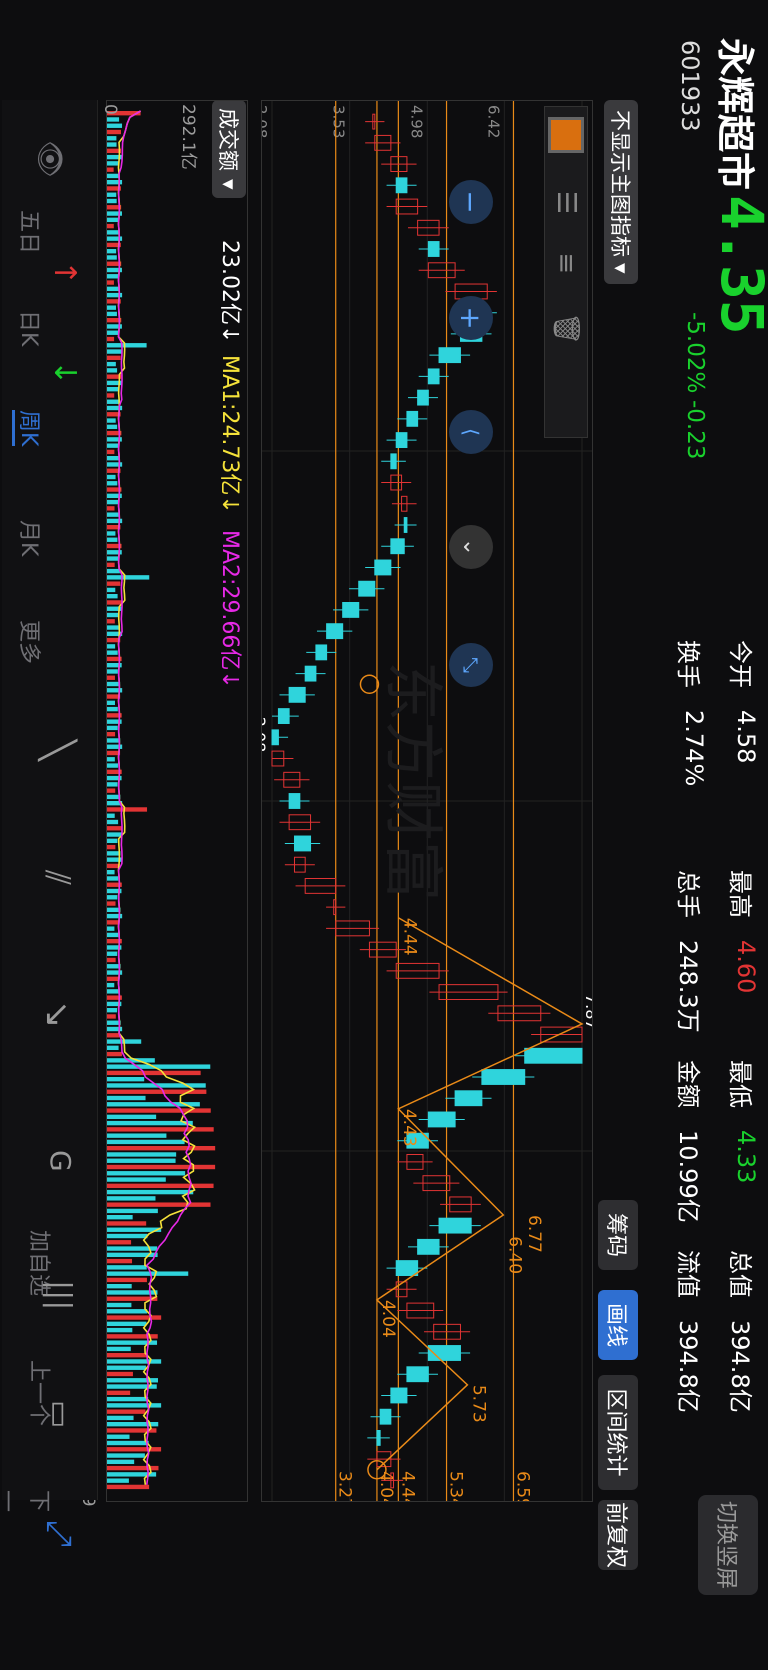 The image size is (768, 1670). I want to click on scroll-left-icon: ⟨, so click(471, 432).